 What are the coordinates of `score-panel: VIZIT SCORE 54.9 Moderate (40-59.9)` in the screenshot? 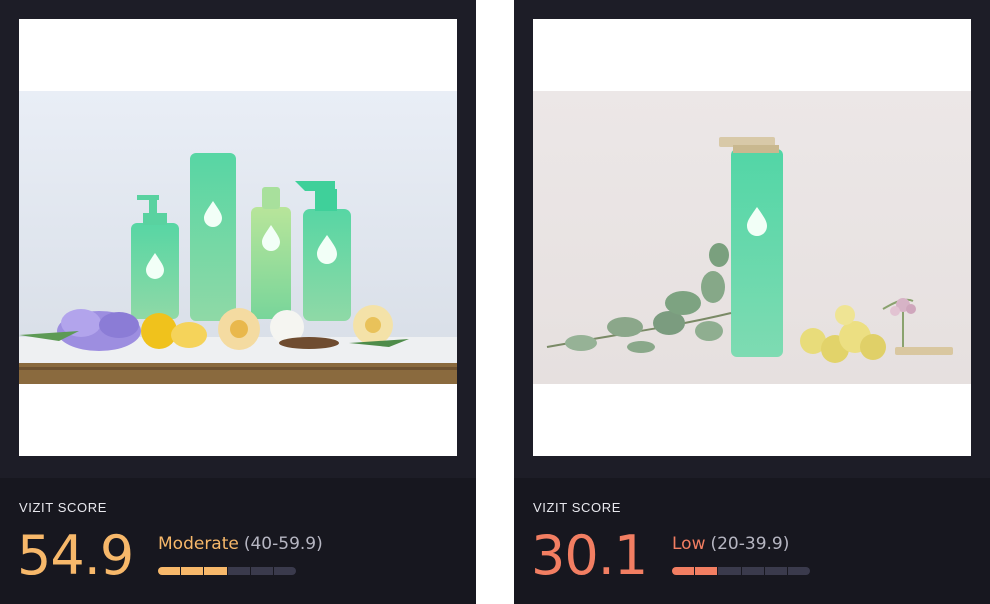 It's located at (238, 541).